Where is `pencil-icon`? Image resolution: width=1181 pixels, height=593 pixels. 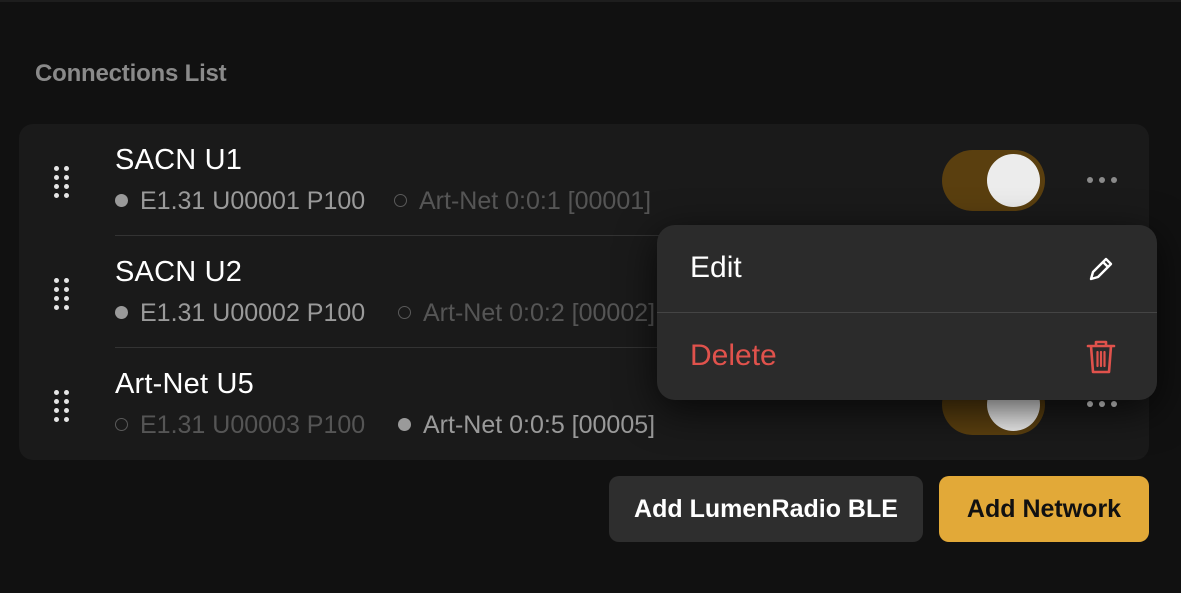
pencil-icon is located at coordinates (1101, 269).